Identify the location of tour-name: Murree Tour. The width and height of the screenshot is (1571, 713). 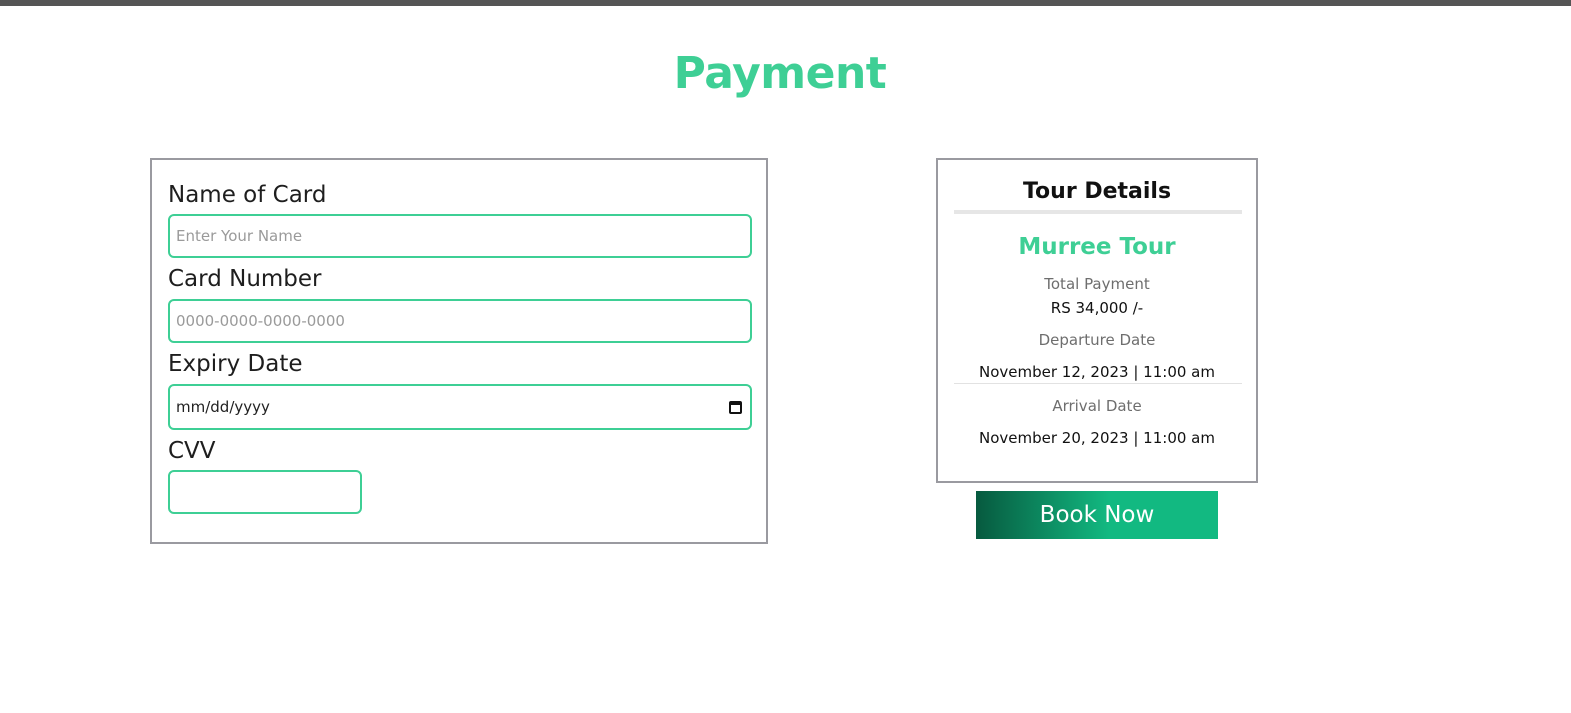
(1097, 247).